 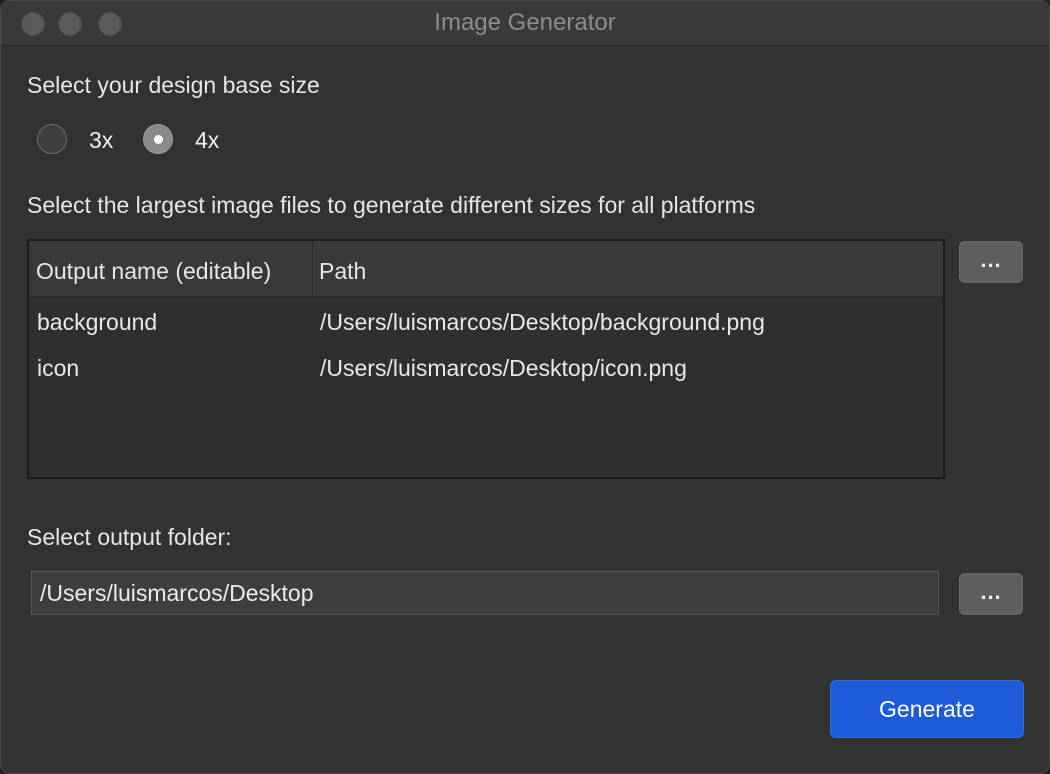 I want to click on row-output-name: icon, so click(x=58, y=368).